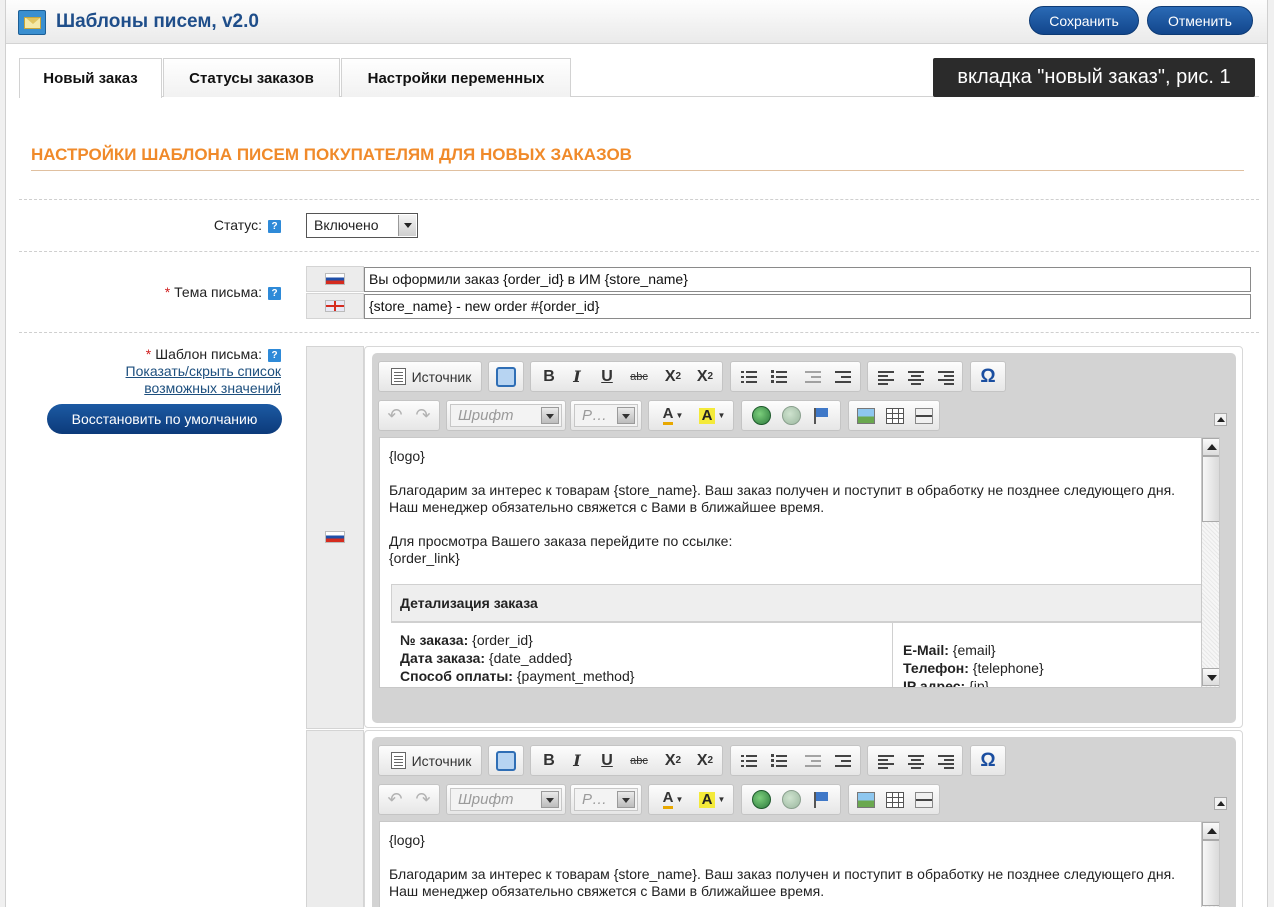 The image size is (1274, 907). What do you see at coordinates (362, 225) in the screenshot?
I see `status-select: Включено` at bounding box center [362, 225].